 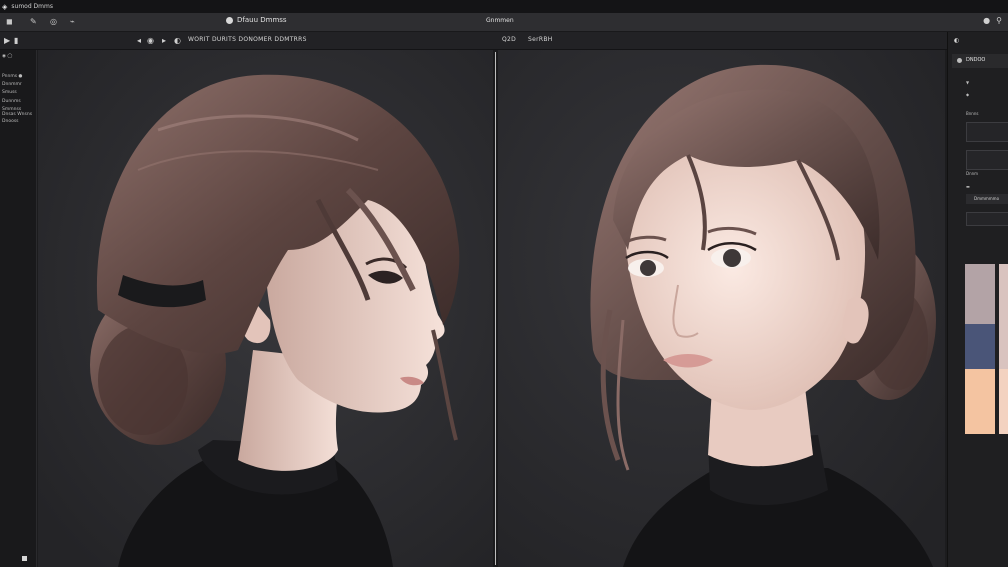 What do you see at coordinates (967, 82) in the screenshot?
I see `panel-icon-a: ▼` at bounding box center [967, 82].